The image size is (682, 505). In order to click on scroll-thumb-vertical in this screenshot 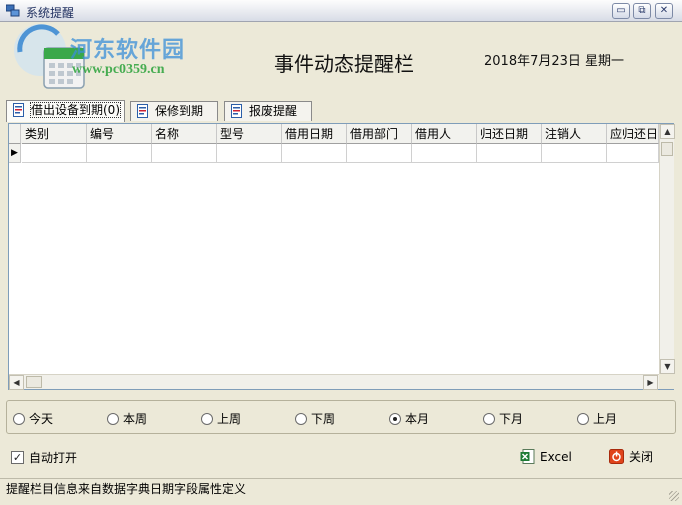, I will do `click(667, 149)`.